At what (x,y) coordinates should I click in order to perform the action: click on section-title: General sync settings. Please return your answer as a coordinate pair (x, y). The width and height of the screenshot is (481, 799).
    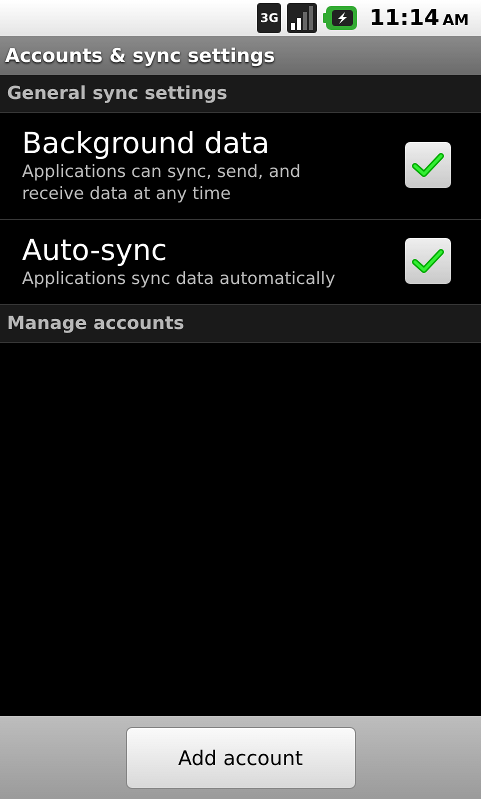
    Looking at the image, I should click on (117, 93).